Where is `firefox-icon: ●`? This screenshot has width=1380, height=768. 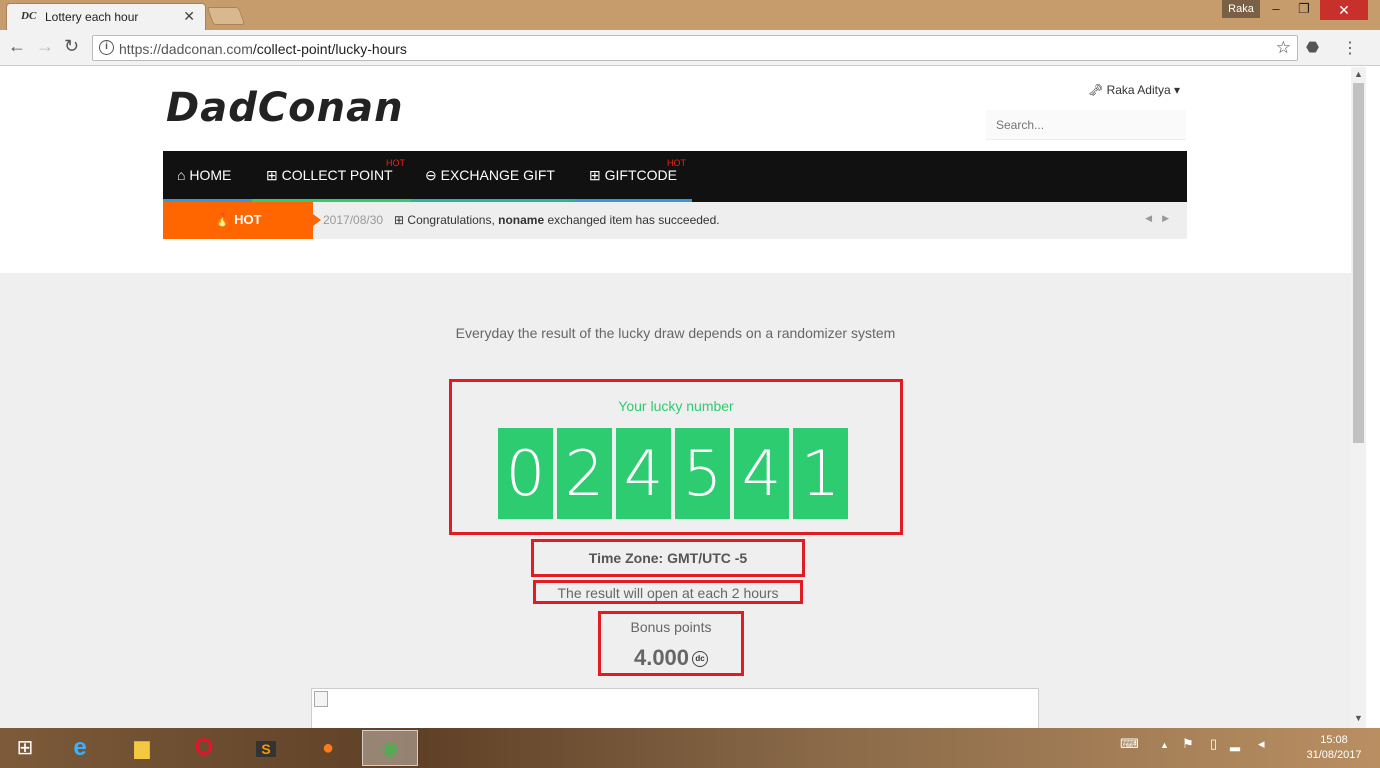
firefox-icon: ● is located at coordinates (328, 748).